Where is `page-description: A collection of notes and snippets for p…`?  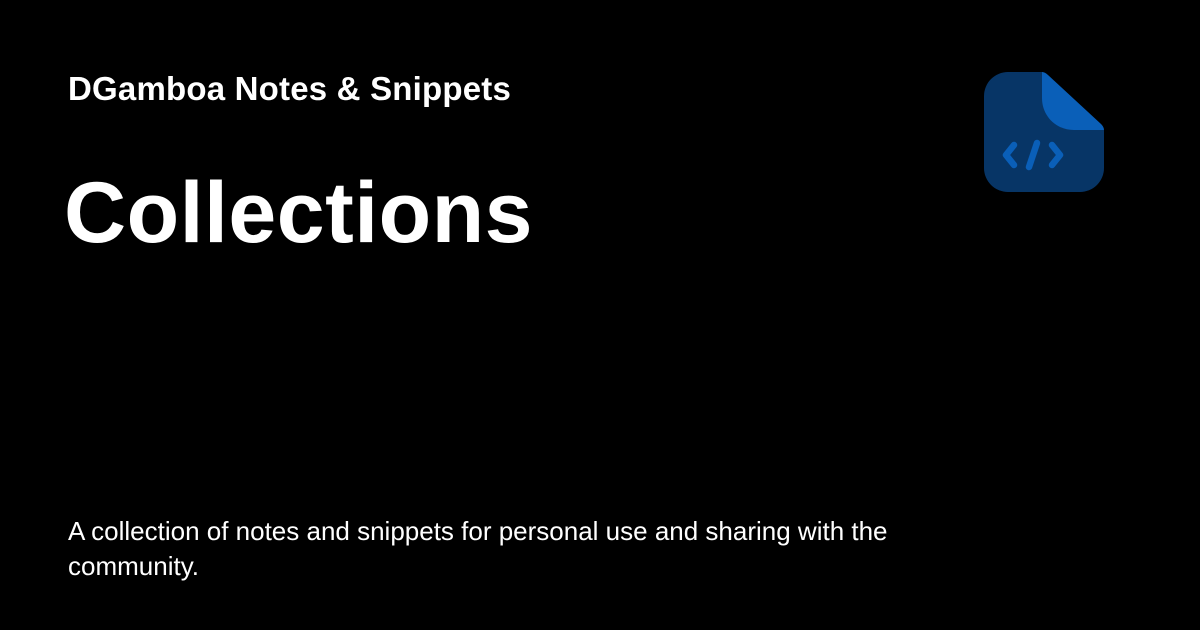 page-description: A collection of notes and snippets for p… is located at coordinates (478, 548).